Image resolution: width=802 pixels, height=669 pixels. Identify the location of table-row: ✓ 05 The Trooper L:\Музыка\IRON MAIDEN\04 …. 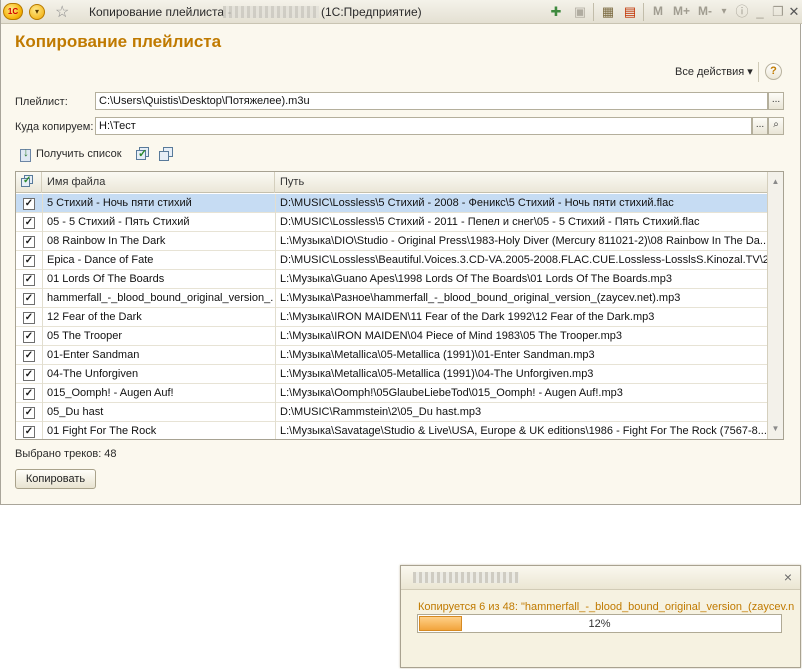
(392, 336).